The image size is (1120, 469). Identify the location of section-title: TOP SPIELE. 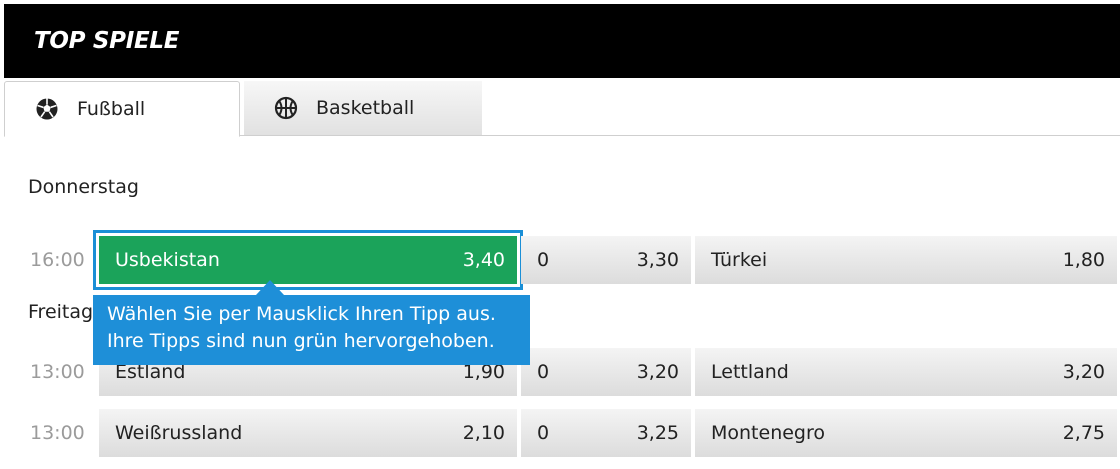
(107, 41).